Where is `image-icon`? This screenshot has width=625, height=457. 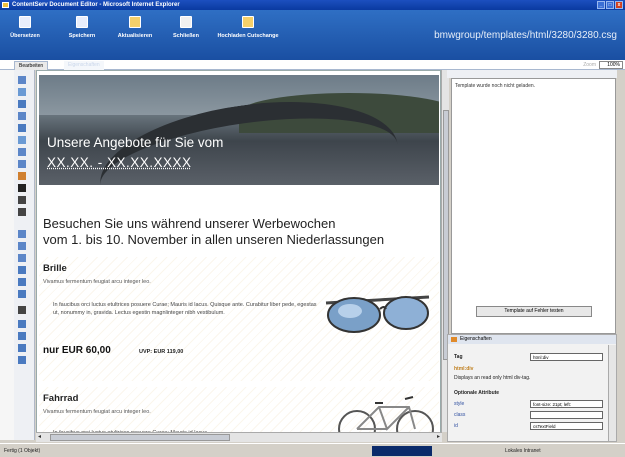 image-icon is located at coordinates (22, 92).